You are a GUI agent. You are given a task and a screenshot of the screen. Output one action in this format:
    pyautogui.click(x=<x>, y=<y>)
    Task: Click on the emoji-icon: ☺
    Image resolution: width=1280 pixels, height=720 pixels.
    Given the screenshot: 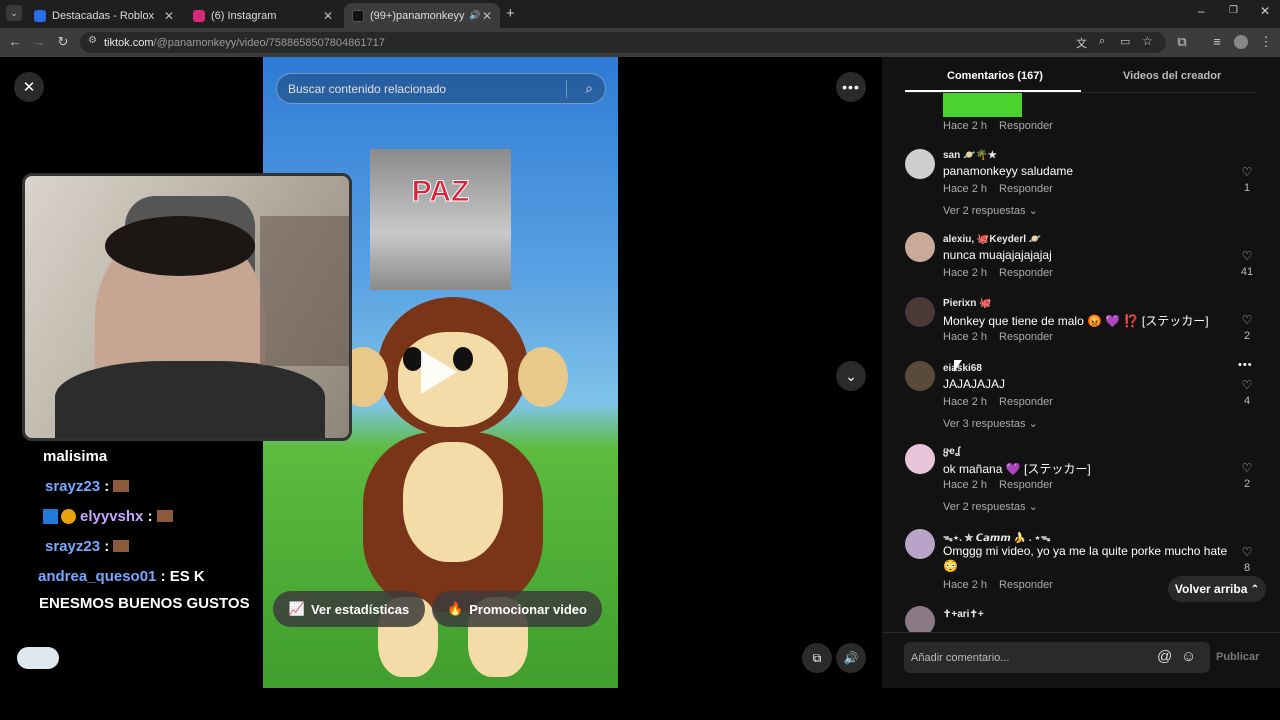 What is the action you would take?
    pyautogui.click(x=1188, y=656)
    